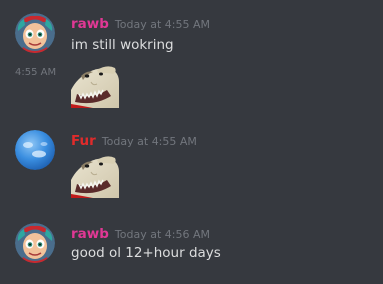 This screenshot has width=383, height=284. I want to click on blue-sky-avatar-icon, so click(35, 150).